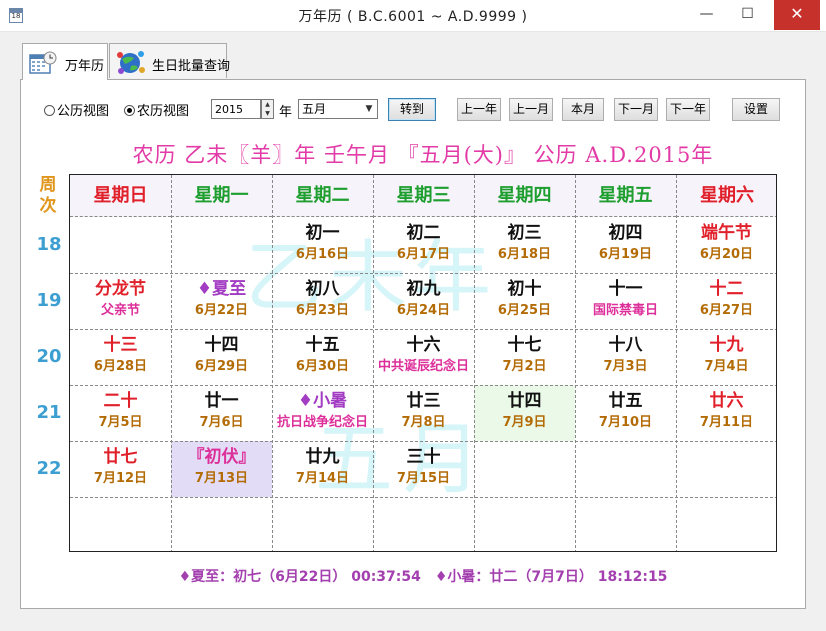 This screenshot has width=826, height=631. Describe the element at coordinates (726, 401) in the screenshot. I see `lunar-day-label: 廿六` at that location.